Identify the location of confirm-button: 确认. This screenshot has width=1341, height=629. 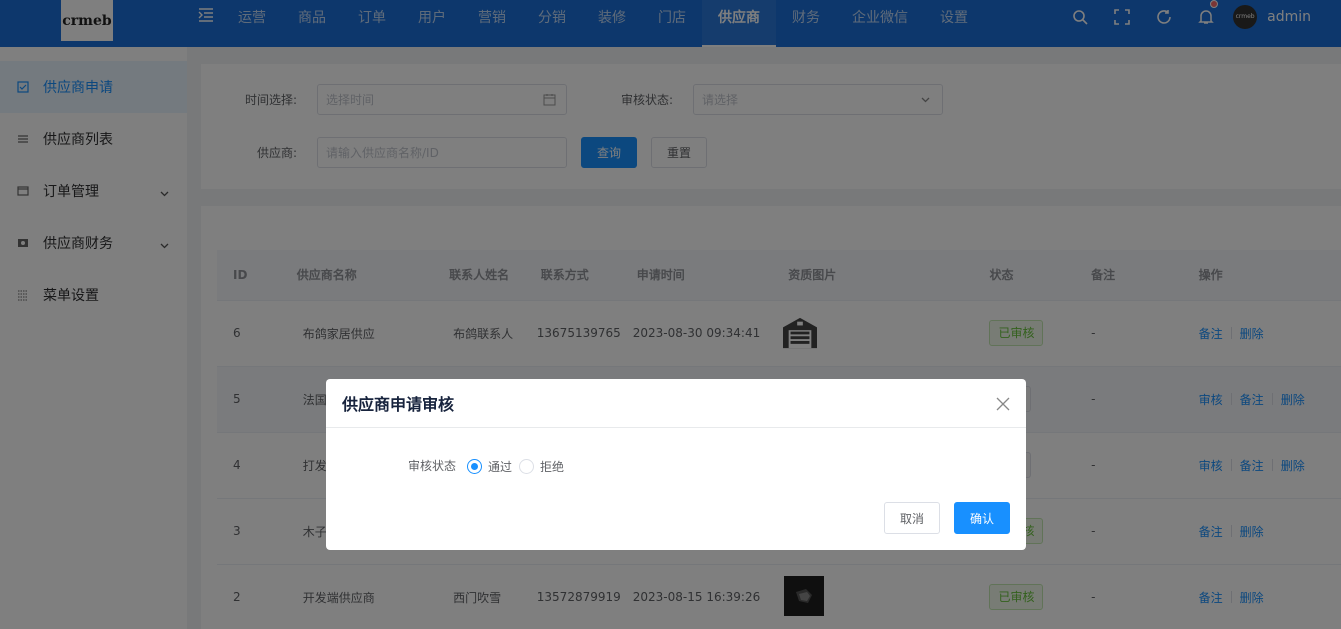
(982, 518).